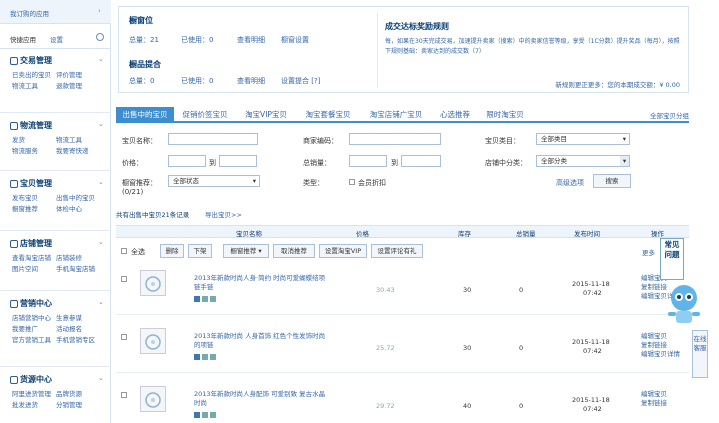 The height and width of the screenshot is (423, 719). Describe the element at coordinates (396, 114) in the screenshot. I see `tab-4: 淘宝店铺广宝贝` at that location.